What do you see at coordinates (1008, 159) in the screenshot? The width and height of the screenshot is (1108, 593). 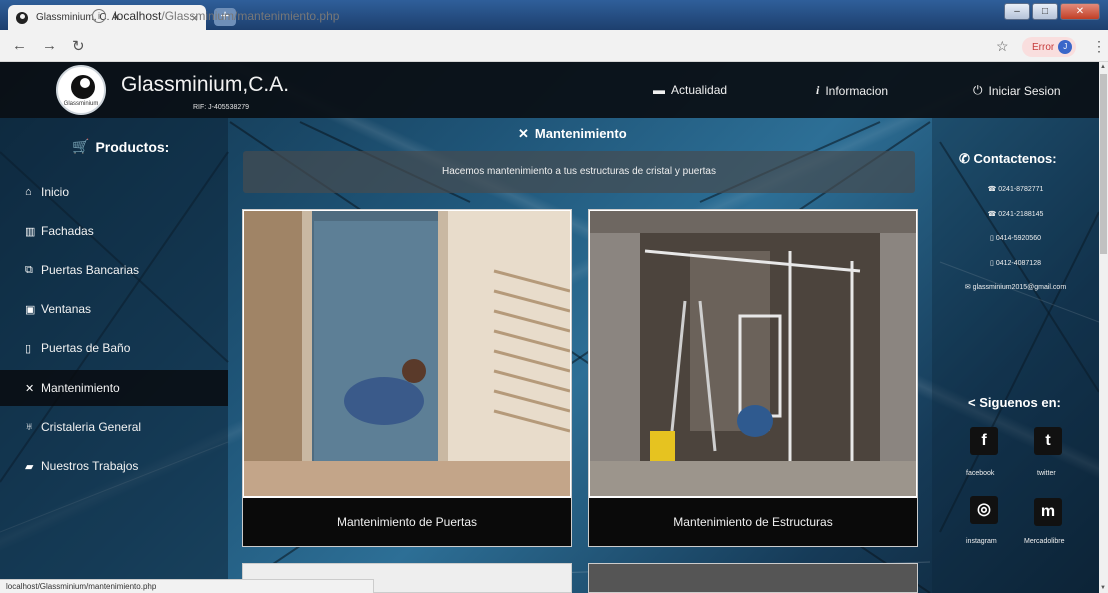 I see `contact-title: ✆ Contactenos:` at bounding box center [1008, 159].